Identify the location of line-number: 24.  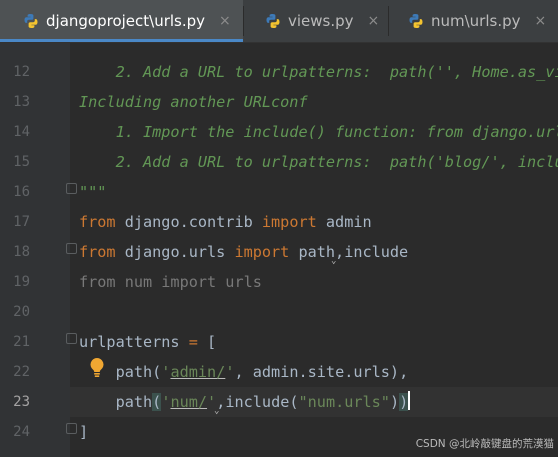
(21, 432).